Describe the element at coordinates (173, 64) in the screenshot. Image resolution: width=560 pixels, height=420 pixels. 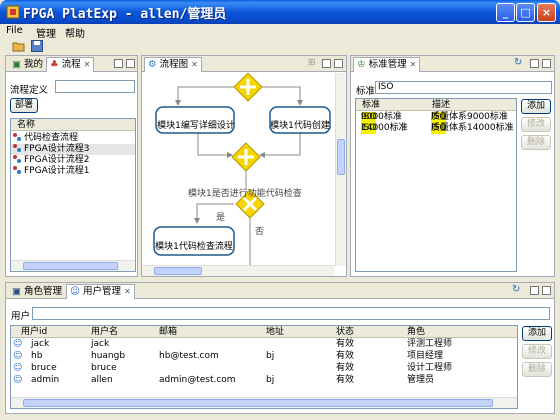
I see `tab-diagram: ⚙ 流程图 ✕` at that location.